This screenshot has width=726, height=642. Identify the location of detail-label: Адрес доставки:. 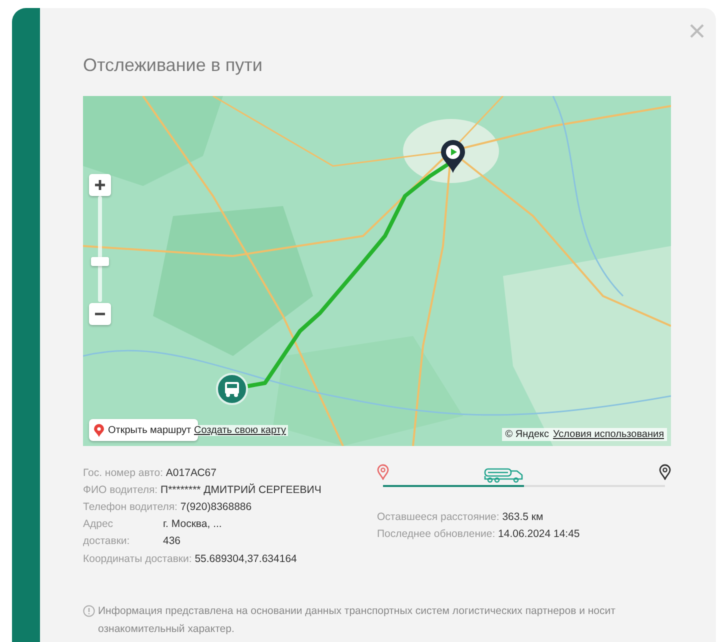
(107, 533).